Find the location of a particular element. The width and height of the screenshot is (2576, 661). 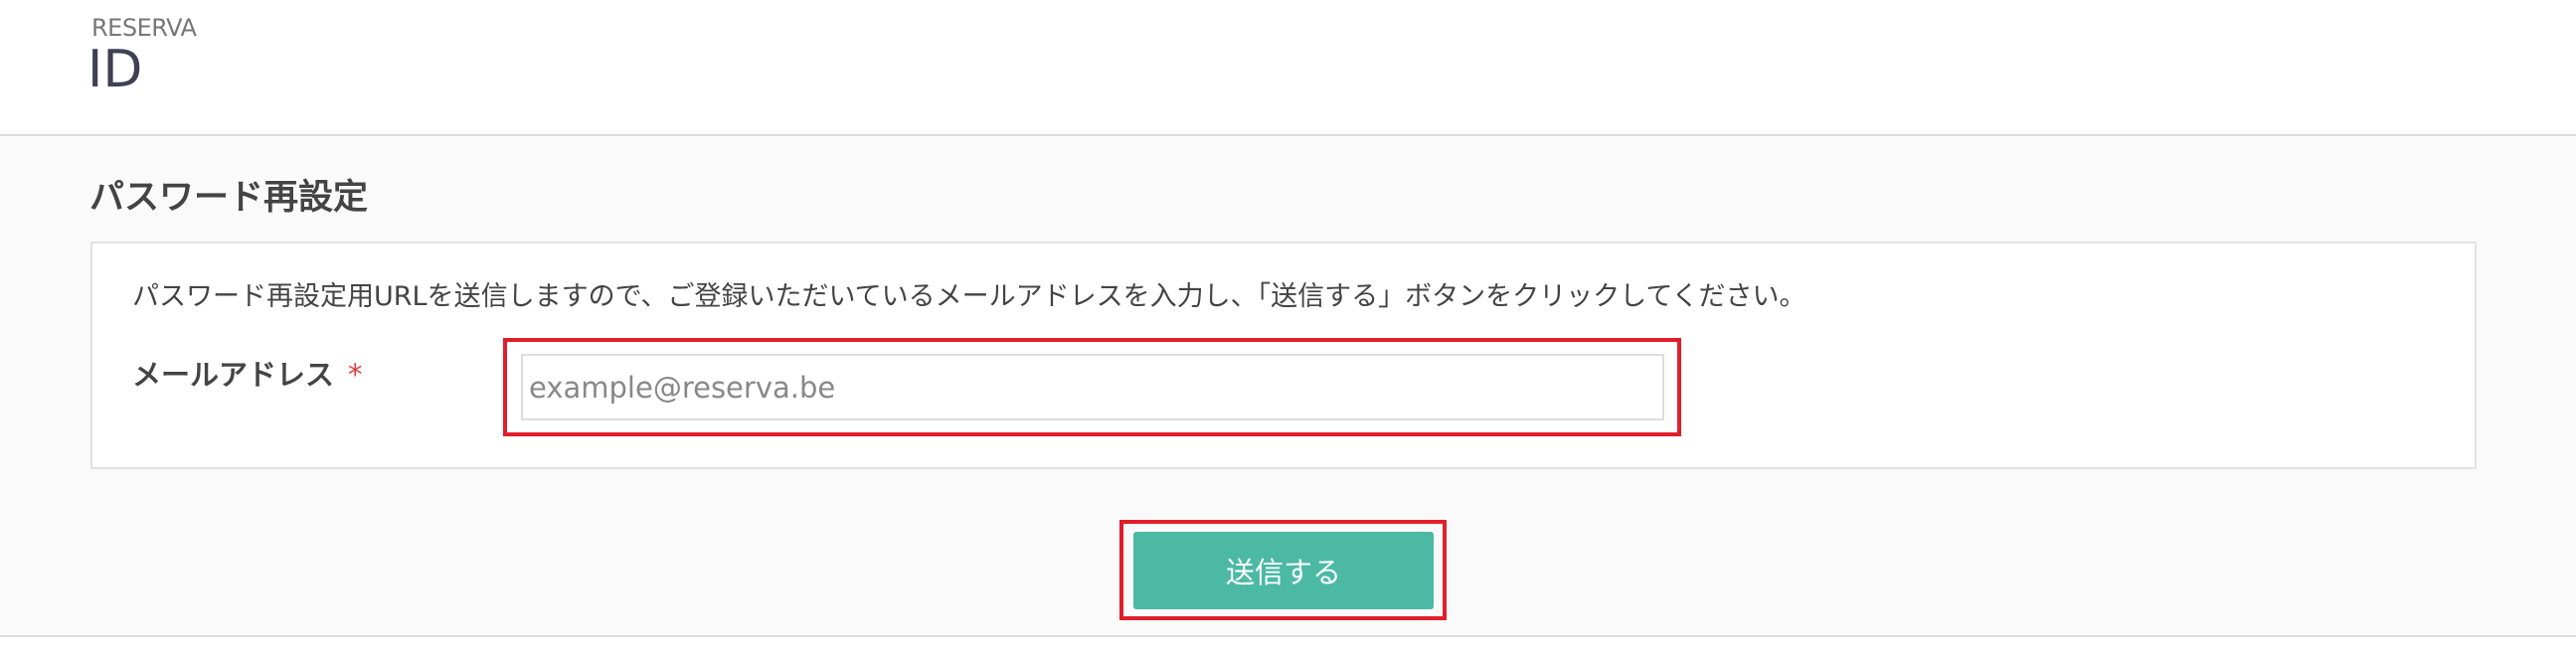

submit-button: 送信する is located at coordinates (1283, 571).